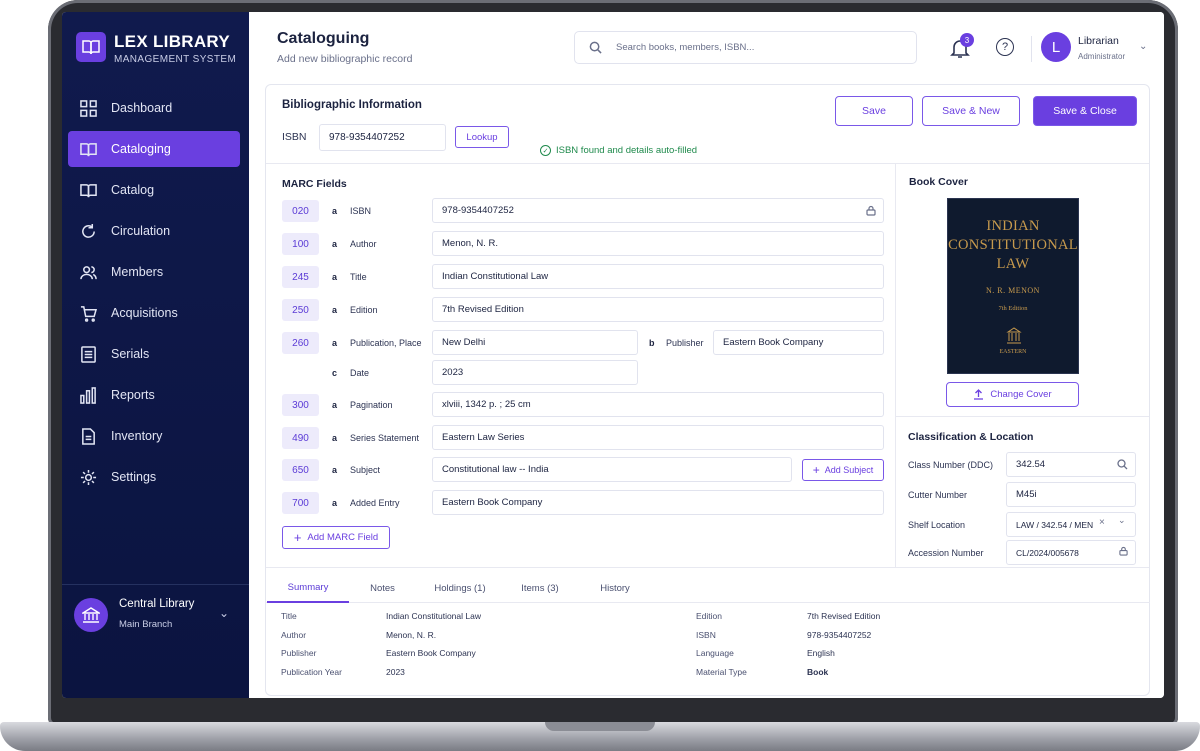 This screenshot has height=751, width=1200. I want to click on summary-value: 2023, so click(395, 672).